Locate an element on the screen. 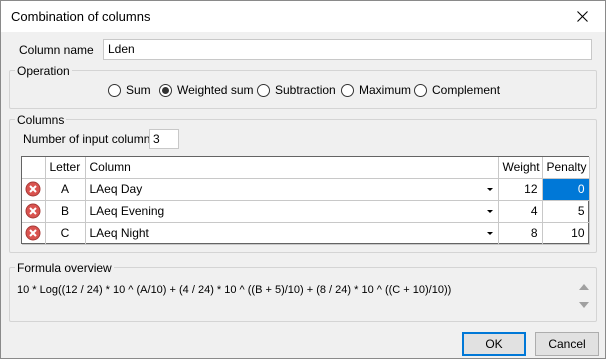 This screenshot has width=606, height=359. radio-maximum: Maximum is located at coordinates (376, 90).